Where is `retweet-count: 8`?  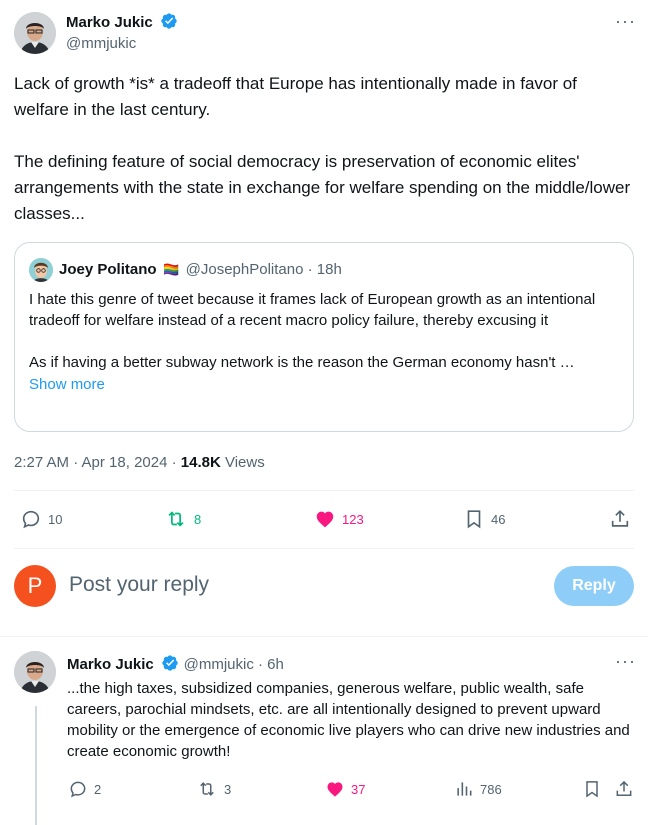 retweet-count: 8 is located at coordinates (198, 519).